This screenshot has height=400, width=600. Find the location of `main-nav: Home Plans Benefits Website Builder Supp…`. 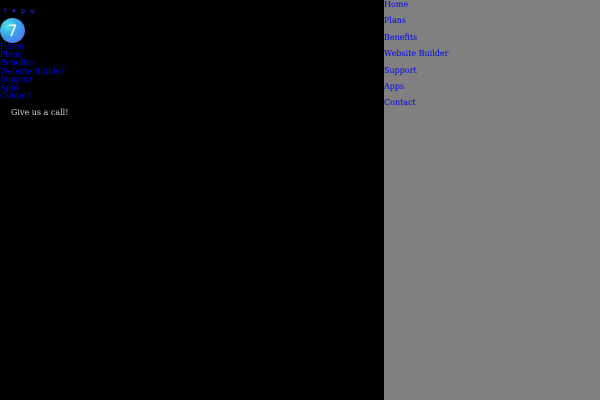

main-nav: Home Plans Benefits Website Builder Supp… is located at coordinates (416, 57).